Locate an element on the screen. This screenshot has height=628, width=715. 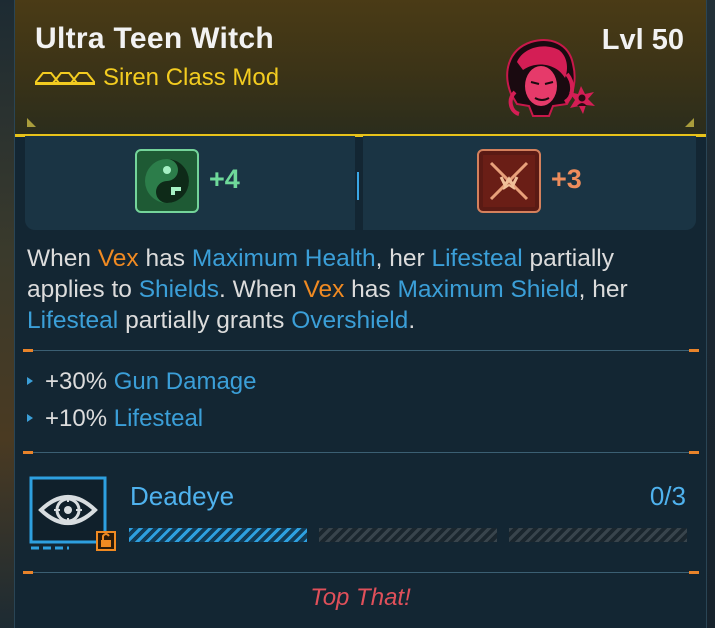
legendary-chevrons-icon is located at coordinates (65, 78).